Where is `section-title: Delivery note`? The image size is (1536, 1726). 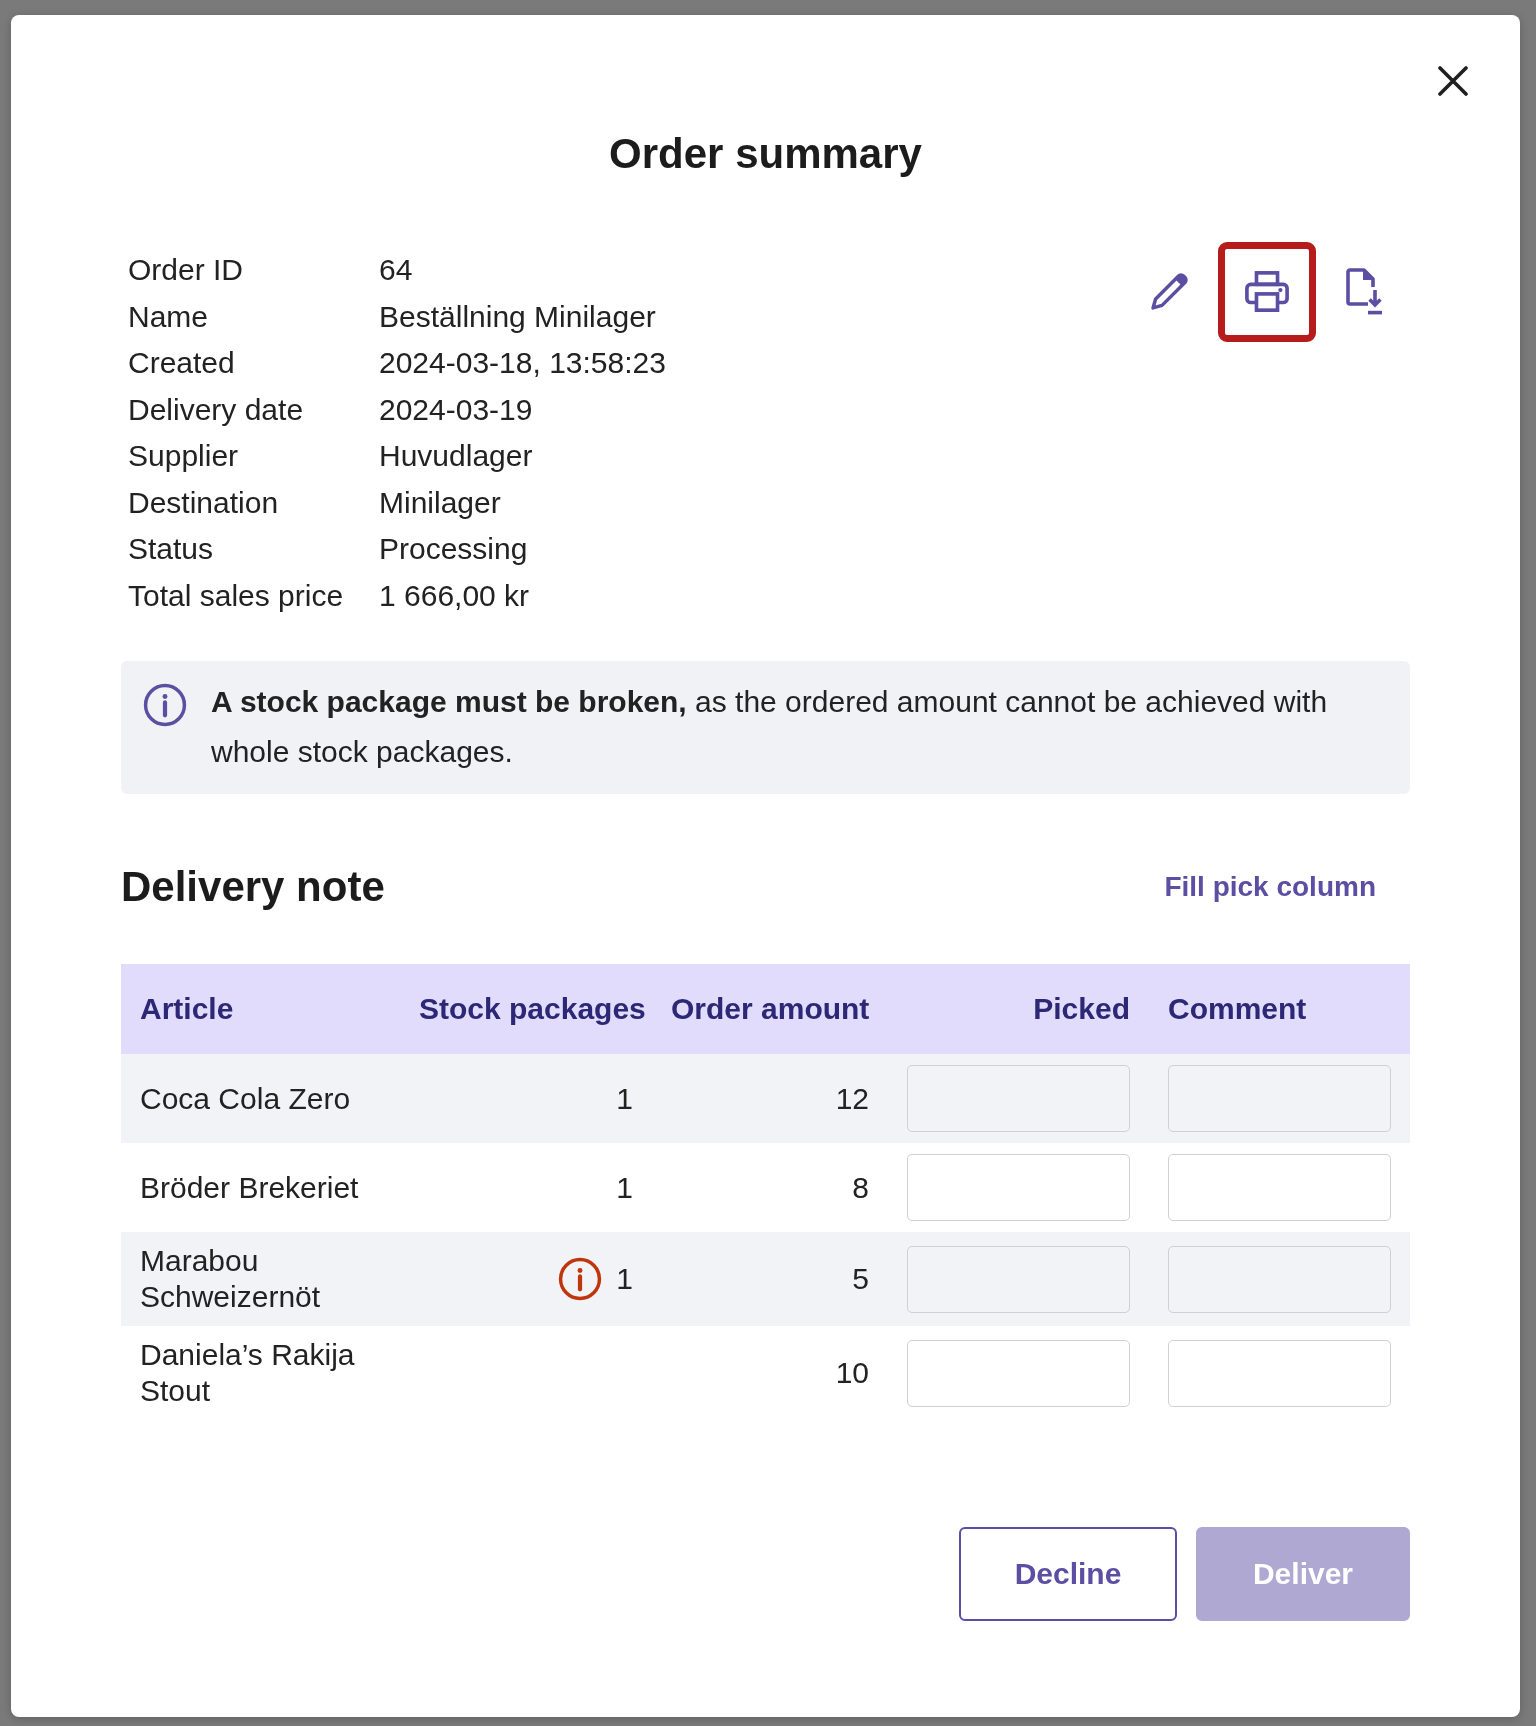 section-title: Delivery note is located at coordinates (253, 887).